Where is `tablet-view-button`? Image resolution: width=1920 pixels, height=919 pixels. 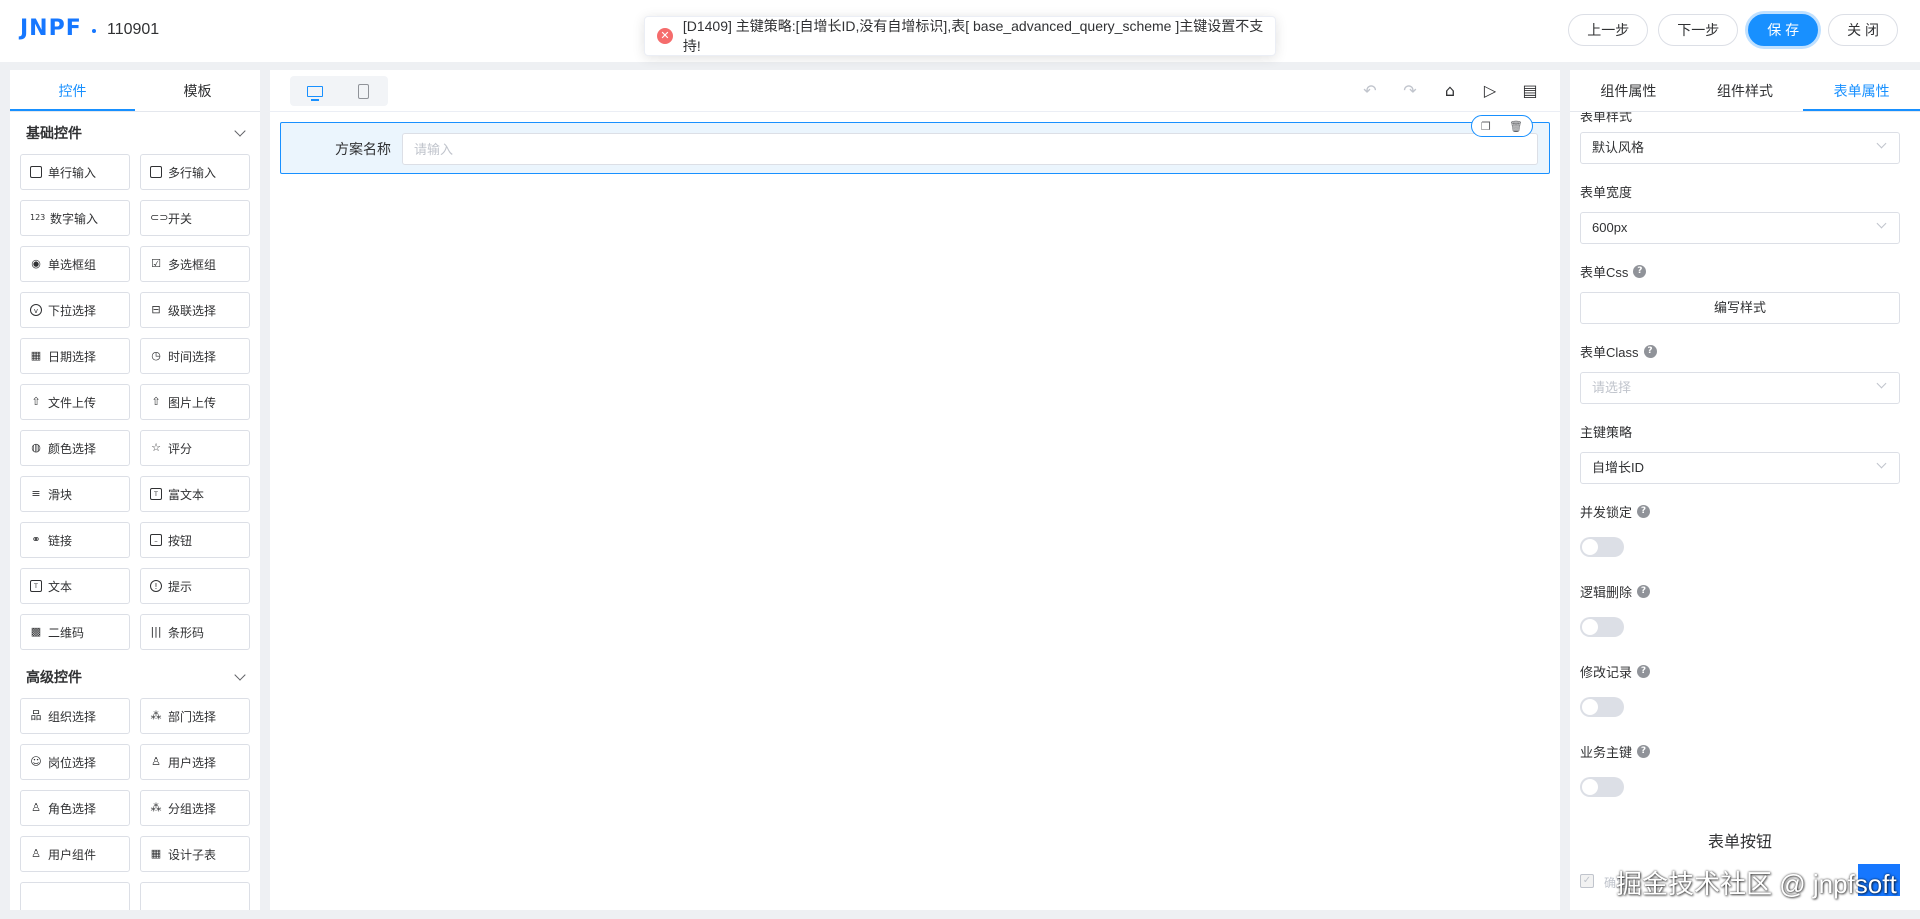
tablet-view-button is located at coordinates (363, 91).